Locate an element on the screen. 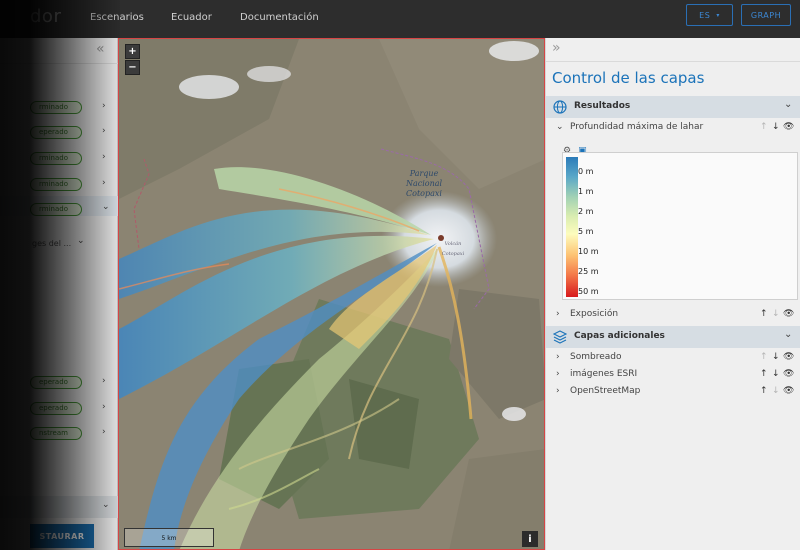 This screenshot has width=800, height=550. layer-row-openstreetmap: › OpenStreetMap ↑ ↓ 👁 is located at coordinates (673, 392).